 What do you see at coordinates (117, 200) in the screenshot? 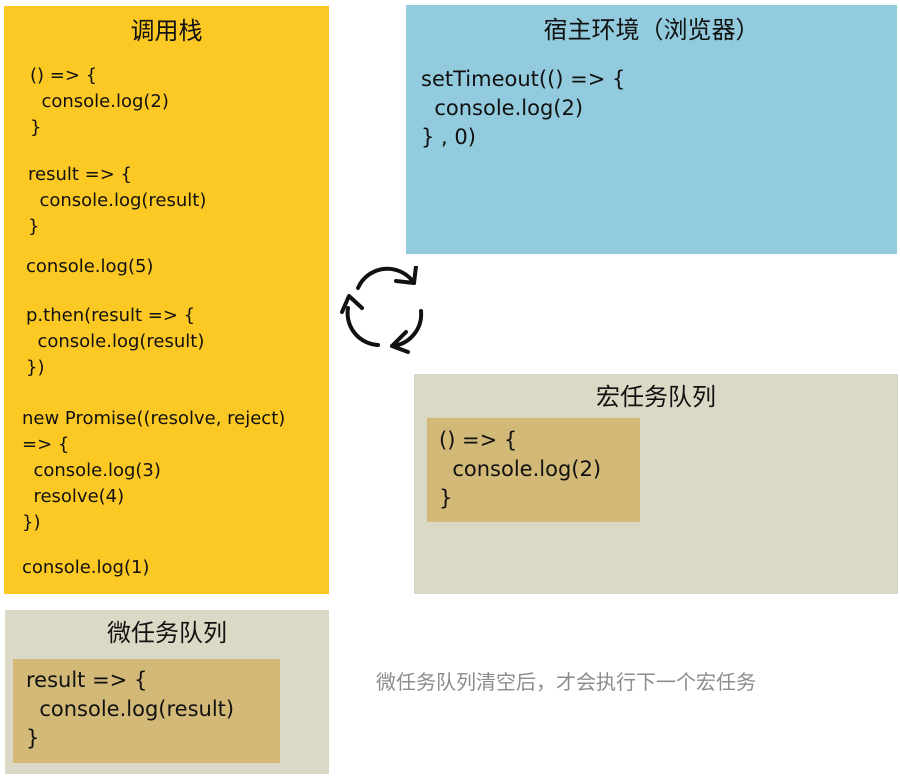
I see `call-stack-block-2: result => { console.log(result) }` at bounding box center [117, 200].